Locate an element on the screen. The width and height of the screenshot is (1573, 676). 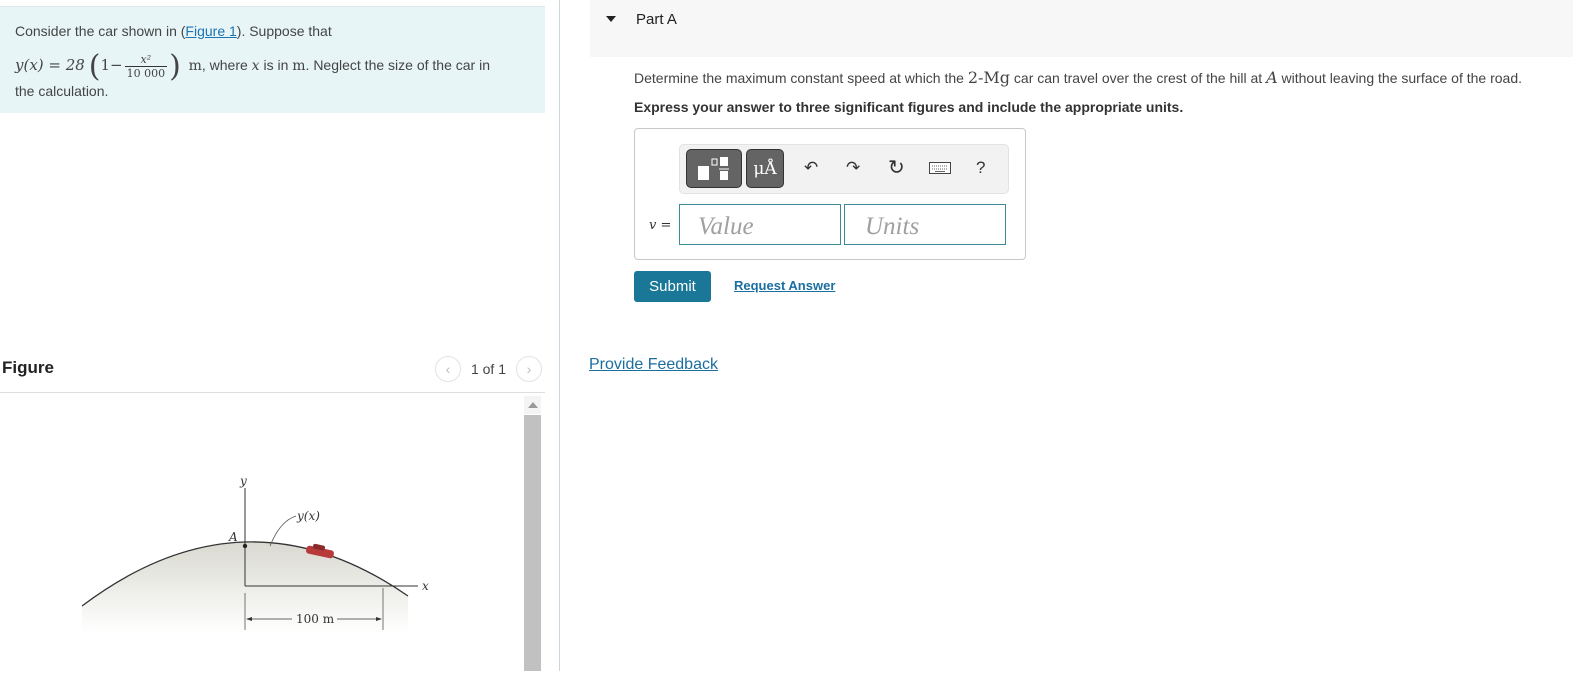
templates-button is located at coordinates (714, 168).